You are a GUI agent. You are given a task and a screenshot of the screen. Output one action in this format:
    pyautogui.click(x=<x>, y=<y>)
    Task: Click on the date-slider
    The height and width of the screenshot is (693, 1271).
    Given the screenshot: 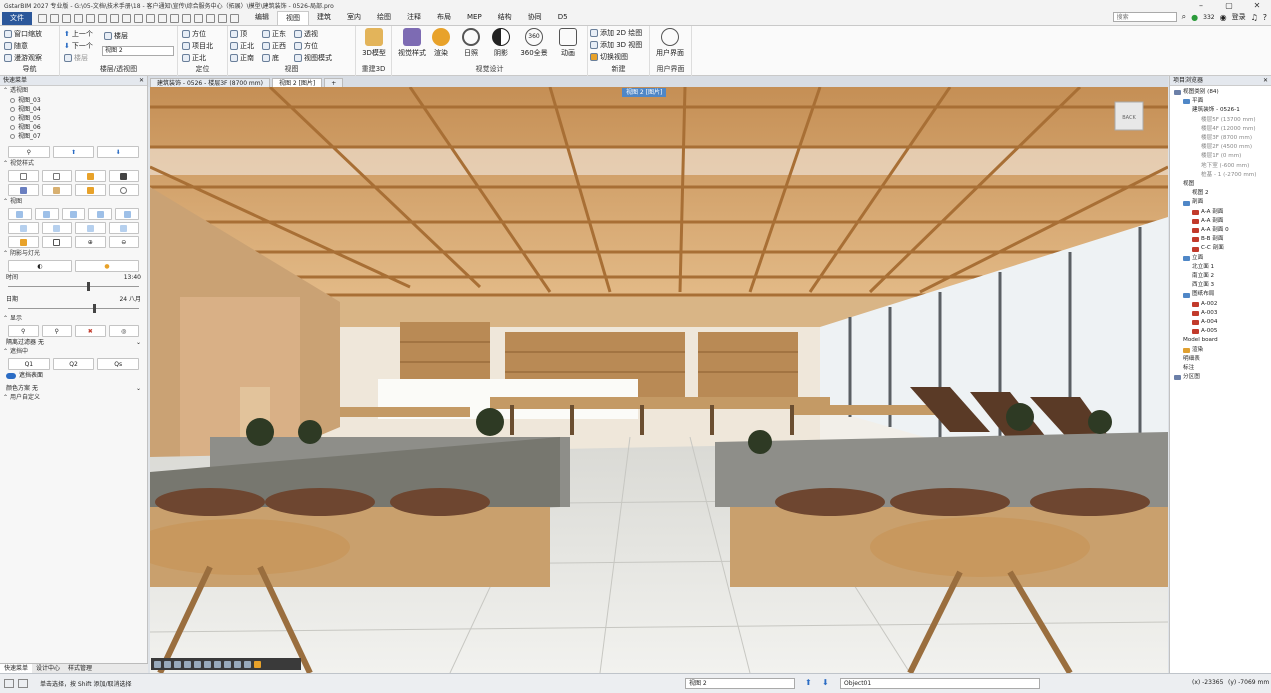 What is the action you would take?
    pyautogui.click(x=73, y=309)
    